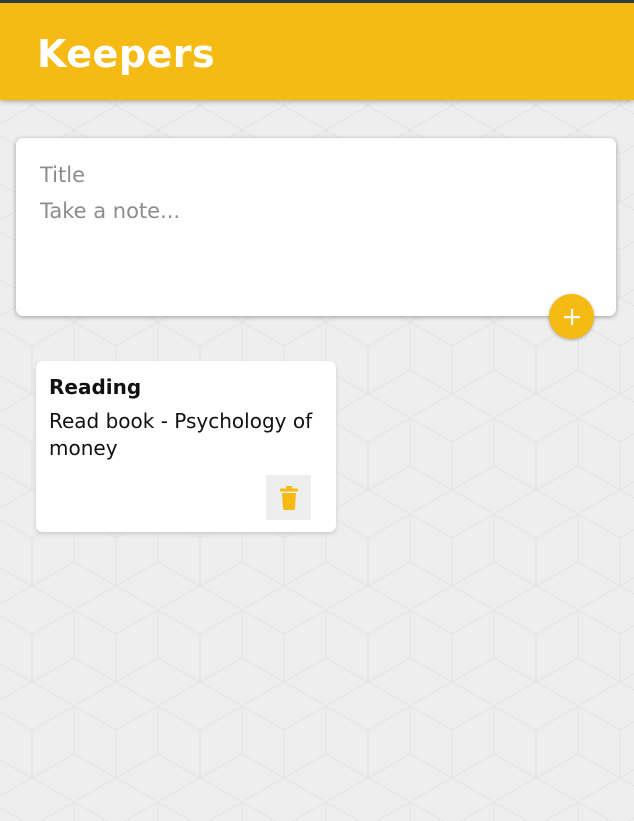 This screenshot has height=821, width=634. Describe the element at coordinates (95, 387) in the screenshot. I see `note-title: Reading` at that location.